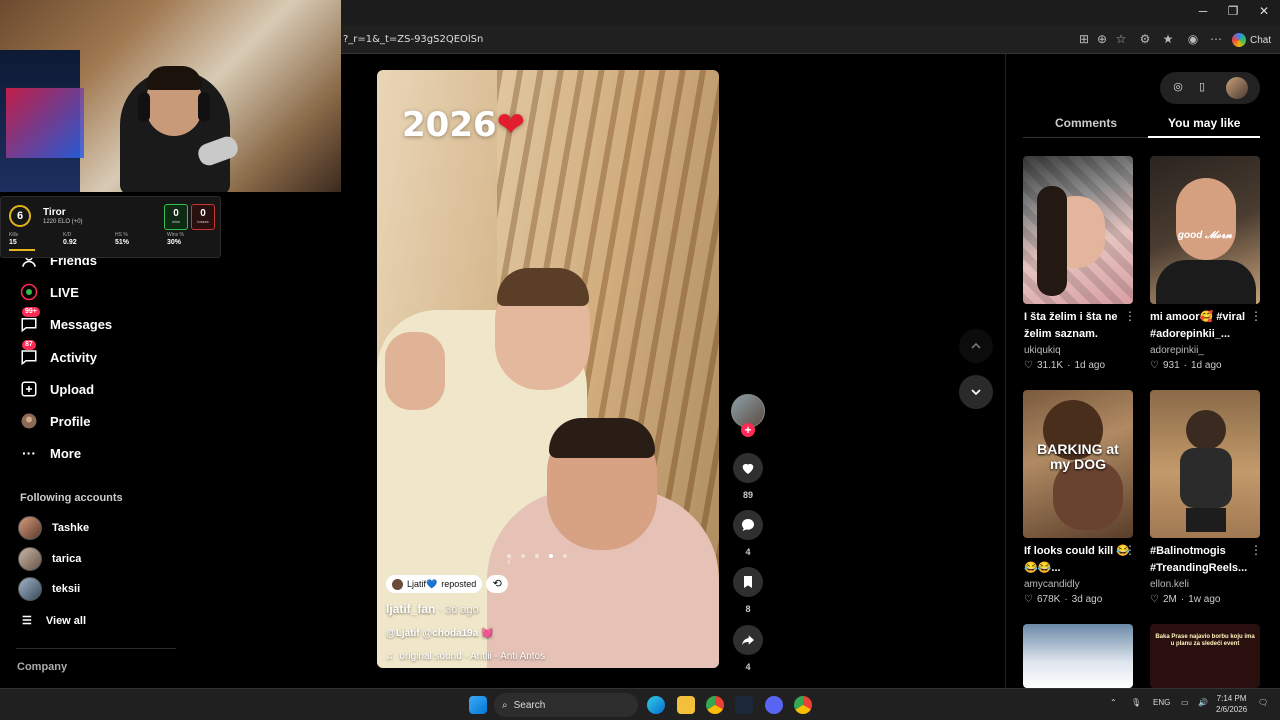 The width and height of the screenshot is (1280, 720). I want to click on minimize-icon: ─, so click(1203, 11).